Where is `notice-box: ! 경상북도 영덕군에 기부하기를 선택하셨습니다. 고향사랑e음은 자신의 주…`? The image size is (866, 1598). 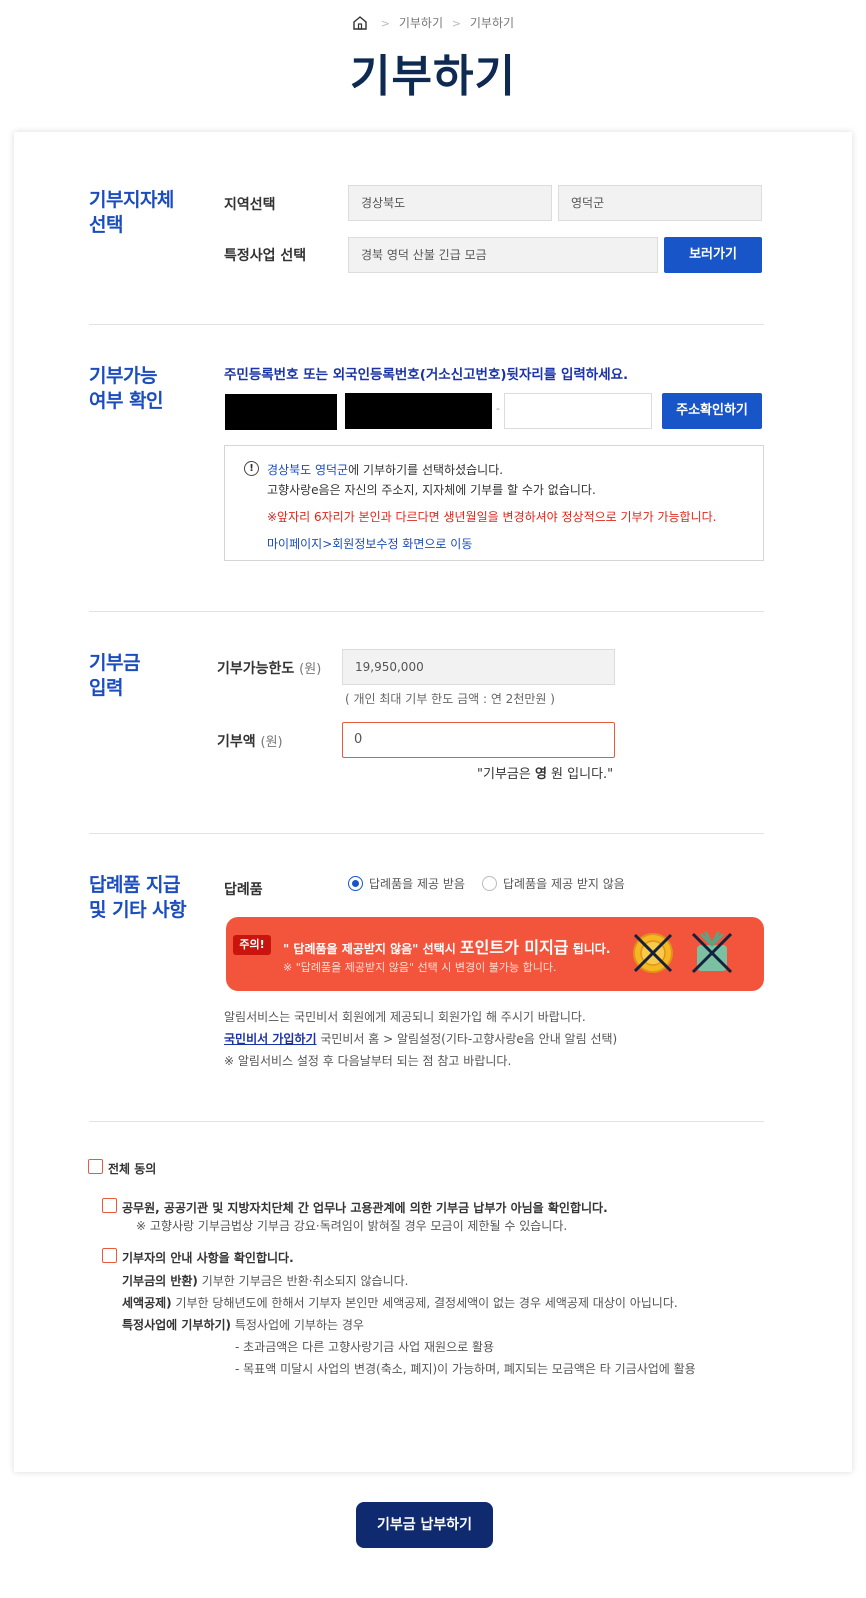
notice-box: ! 경상북도 영덕군에 기부하기를 선택하셨습니다. 고향사랑e음은 자신의 주… is located at coordinates (494, 503).